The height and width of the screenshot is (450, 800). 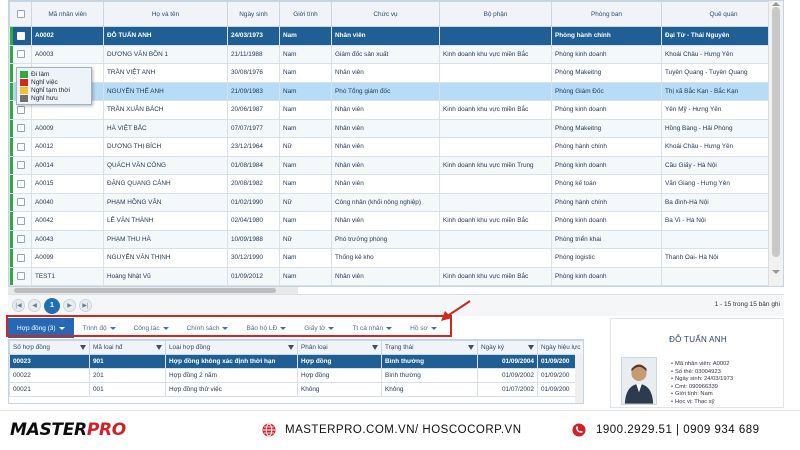 What do you see at coordinates (507, 347) in the screenshot?
I see `col-header: Ngày ký` at bounding box center [507, 347].